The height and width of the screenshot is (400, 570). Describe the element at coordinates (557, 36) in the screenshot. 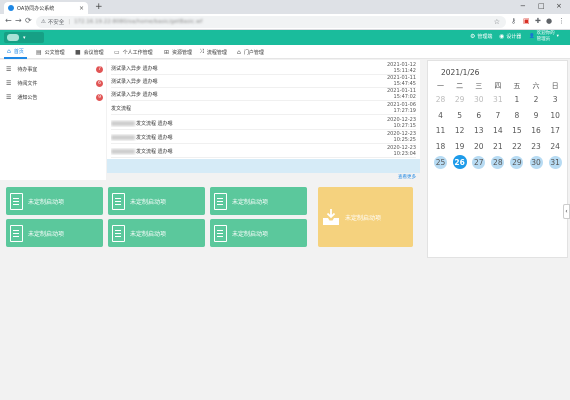

I see `chevron-down-icon: ▾` at that location.